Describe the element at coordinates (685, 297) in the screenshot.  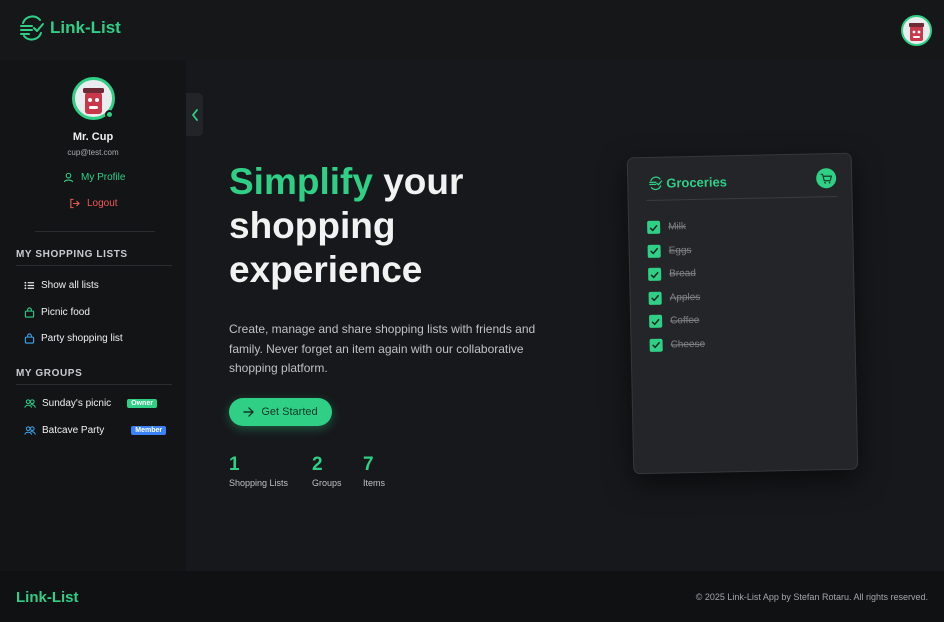
I see `item-label: Apples` at that location.